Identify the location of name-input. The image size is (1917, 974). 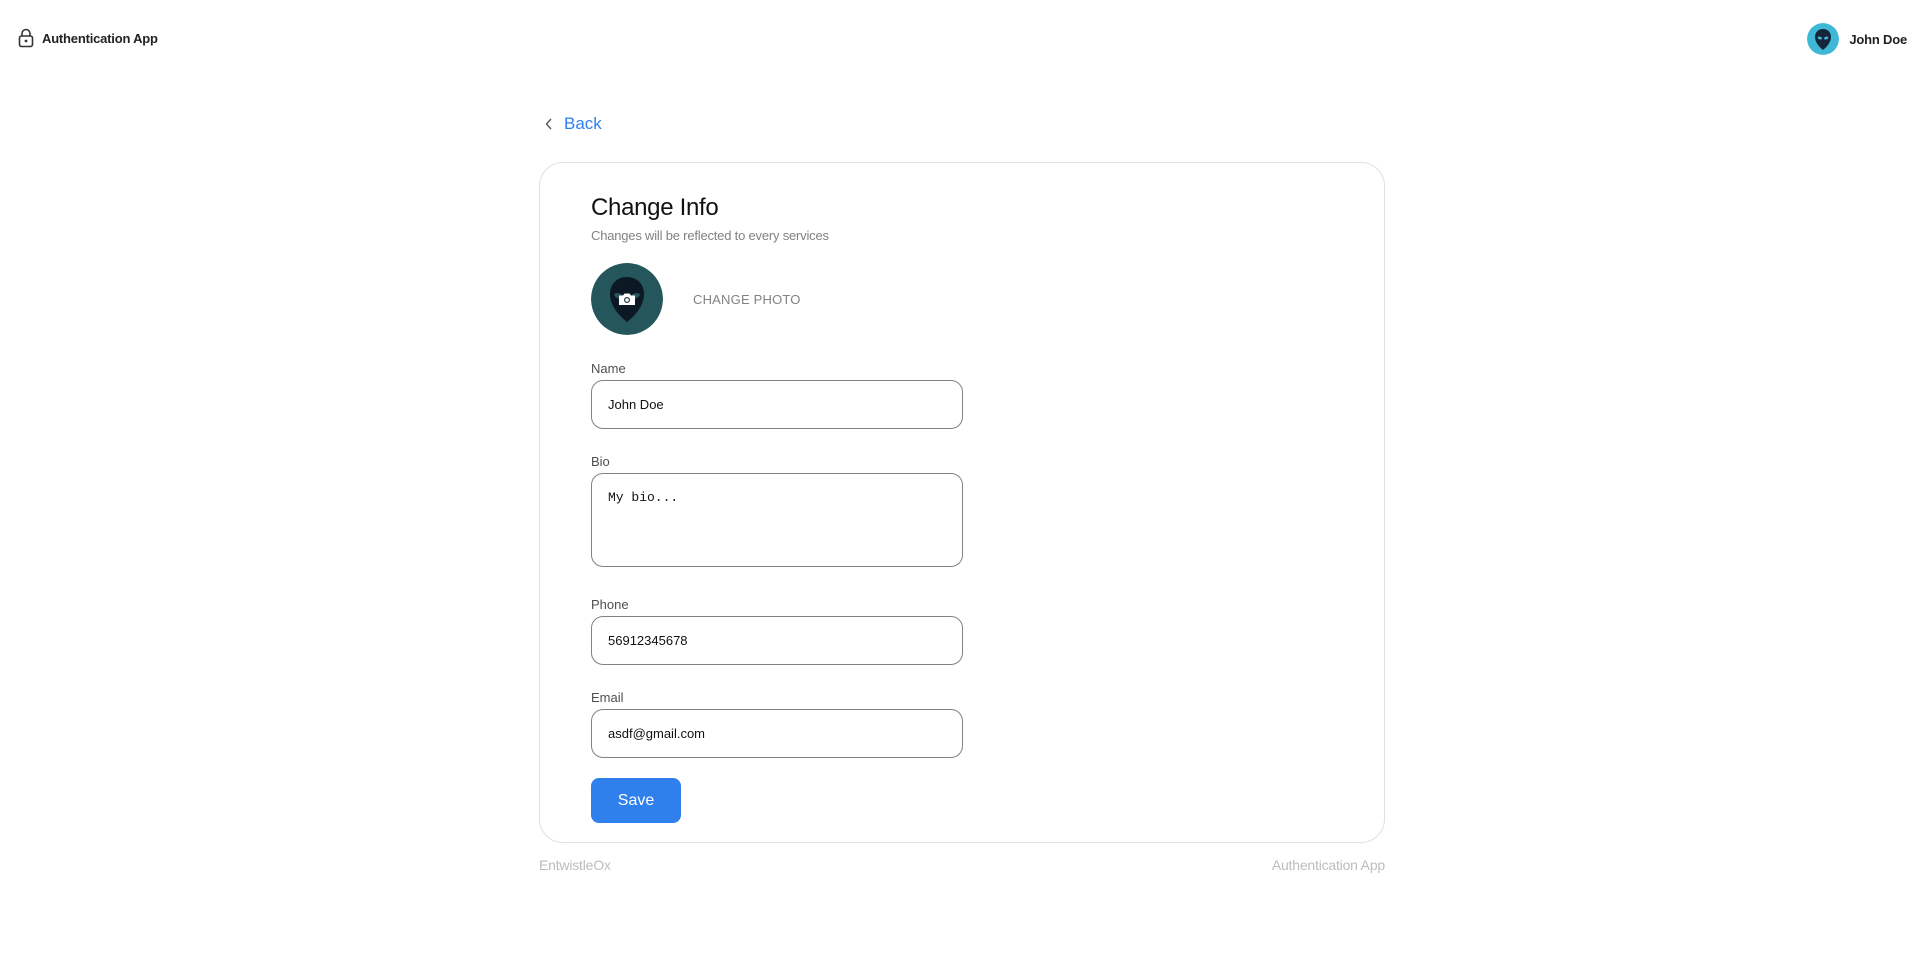
(777, 404).